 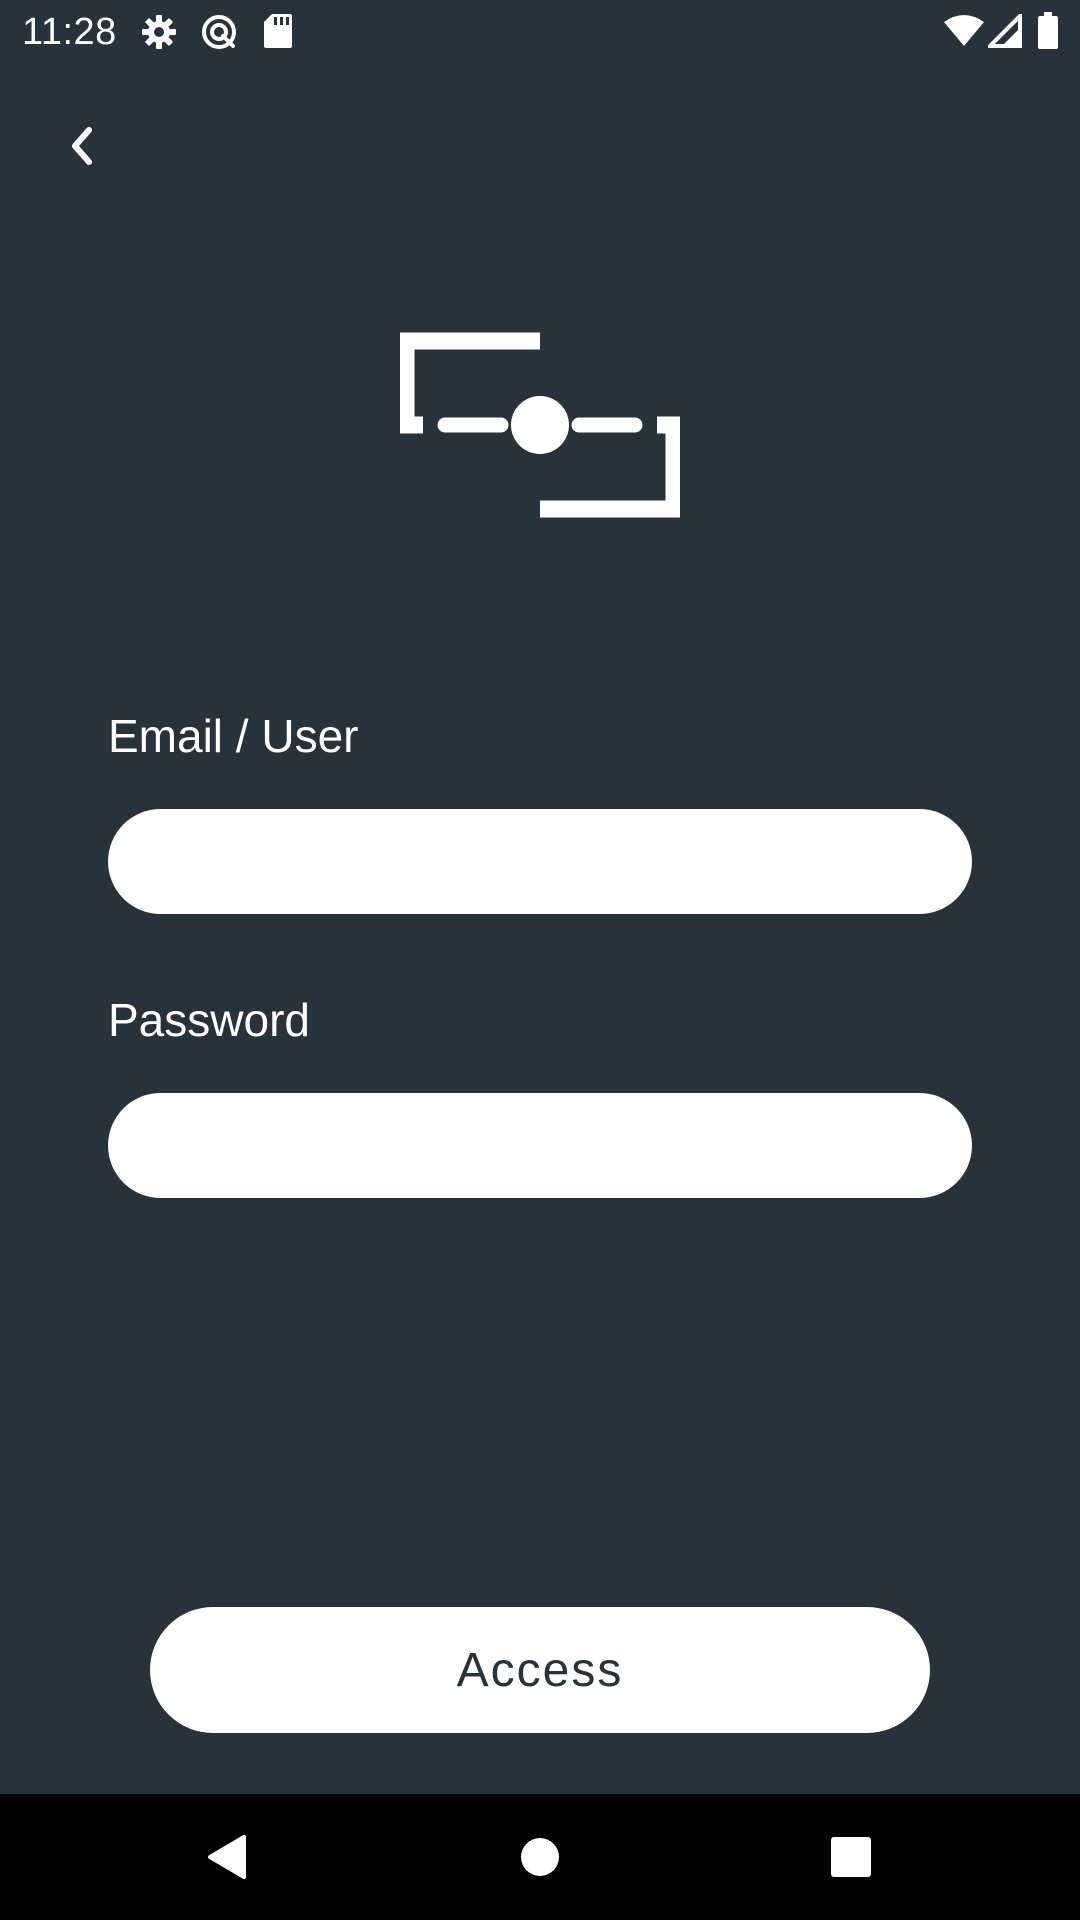 What do you see at coordinates (209, 1020) in the screenshot?
I see `password-label: Password` at bounding box center [209, 1020].